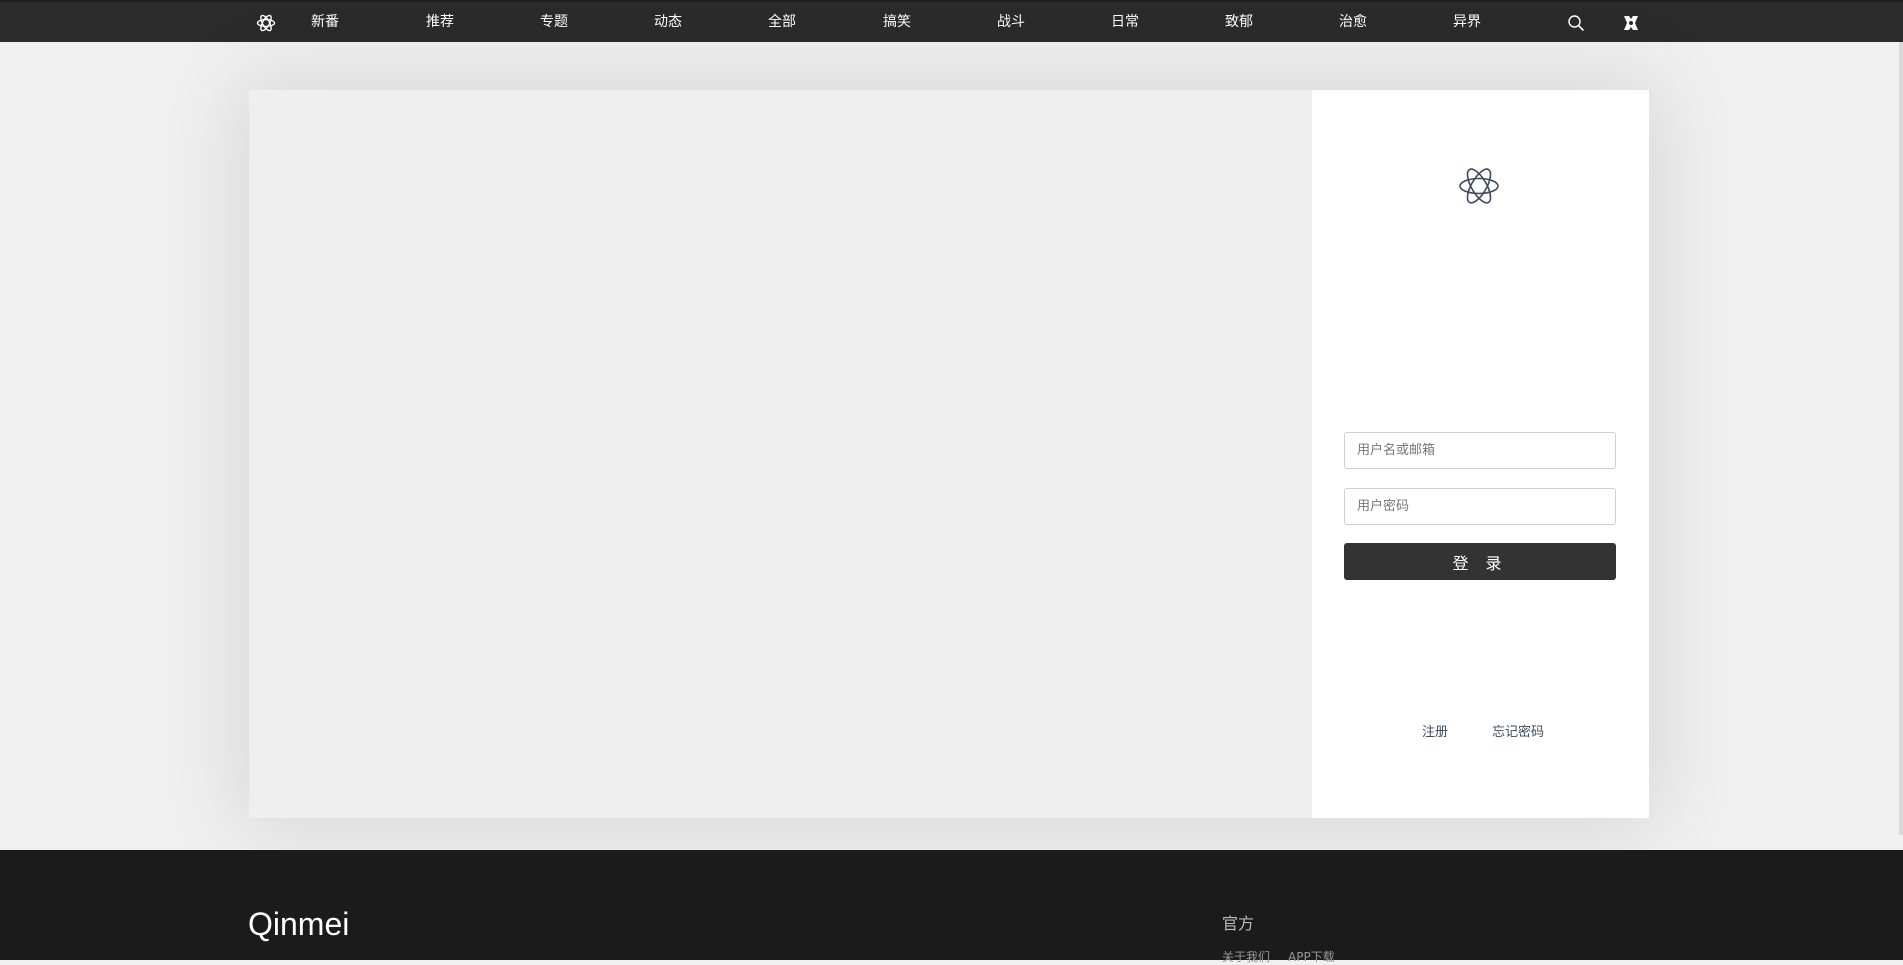 This screenshot has width=1903, height=965. What do you see at coordinates (1901, 438) in the screenshot?
I see `page-scrollbar` at bounding box center [1901, 438].